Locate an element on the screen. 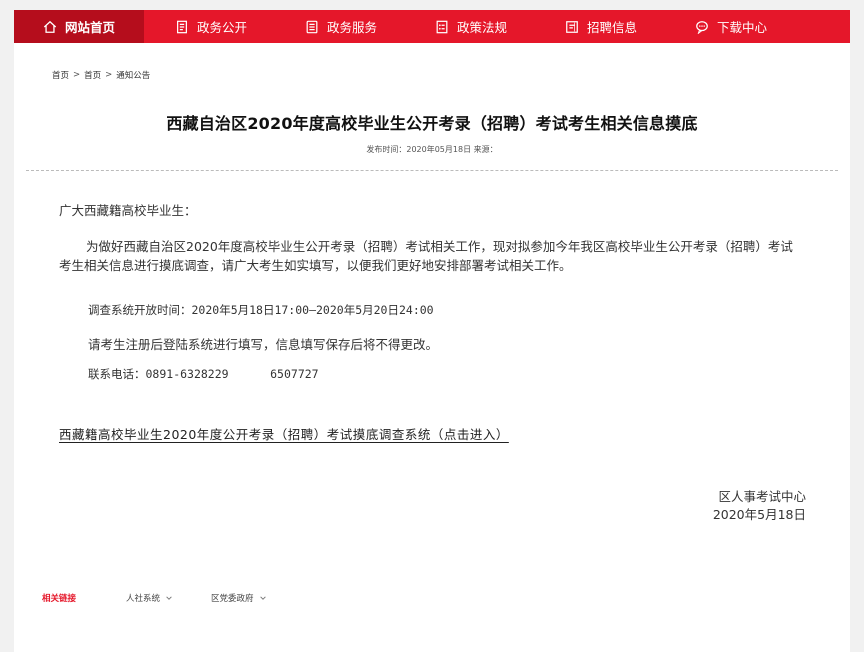 The width and height of the screenshot is (864, 652). dropdown-hr-system-label: 人社系统 is located at coordinates (143, 599).